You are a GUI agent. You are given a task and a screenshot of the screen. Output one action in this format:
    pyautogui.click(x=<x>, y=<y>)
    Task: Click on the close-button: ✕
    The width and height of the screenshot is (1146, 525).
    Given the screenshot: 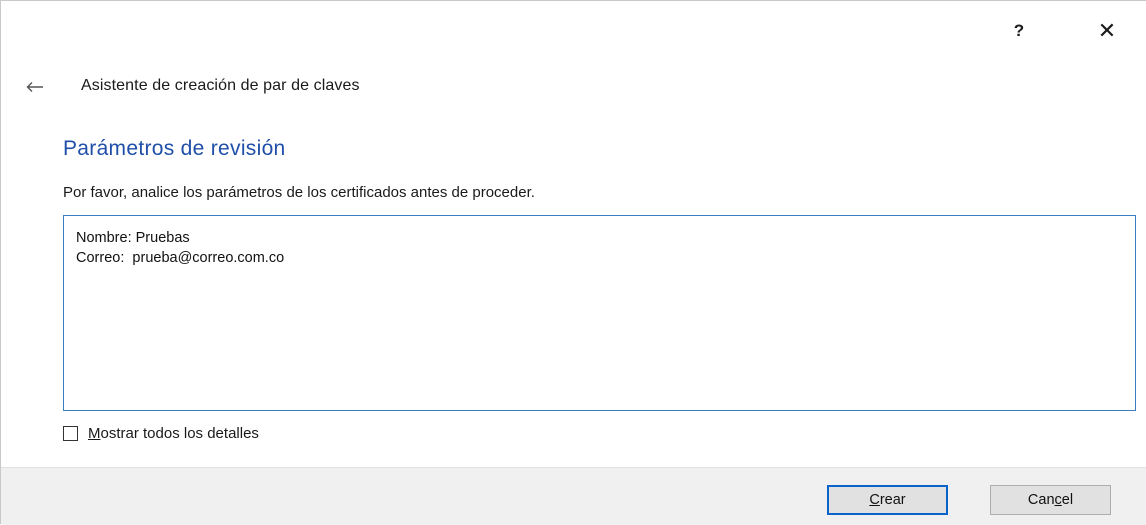 What is the action you would take?
    pyautogui.click(x=1107, y=31)
    